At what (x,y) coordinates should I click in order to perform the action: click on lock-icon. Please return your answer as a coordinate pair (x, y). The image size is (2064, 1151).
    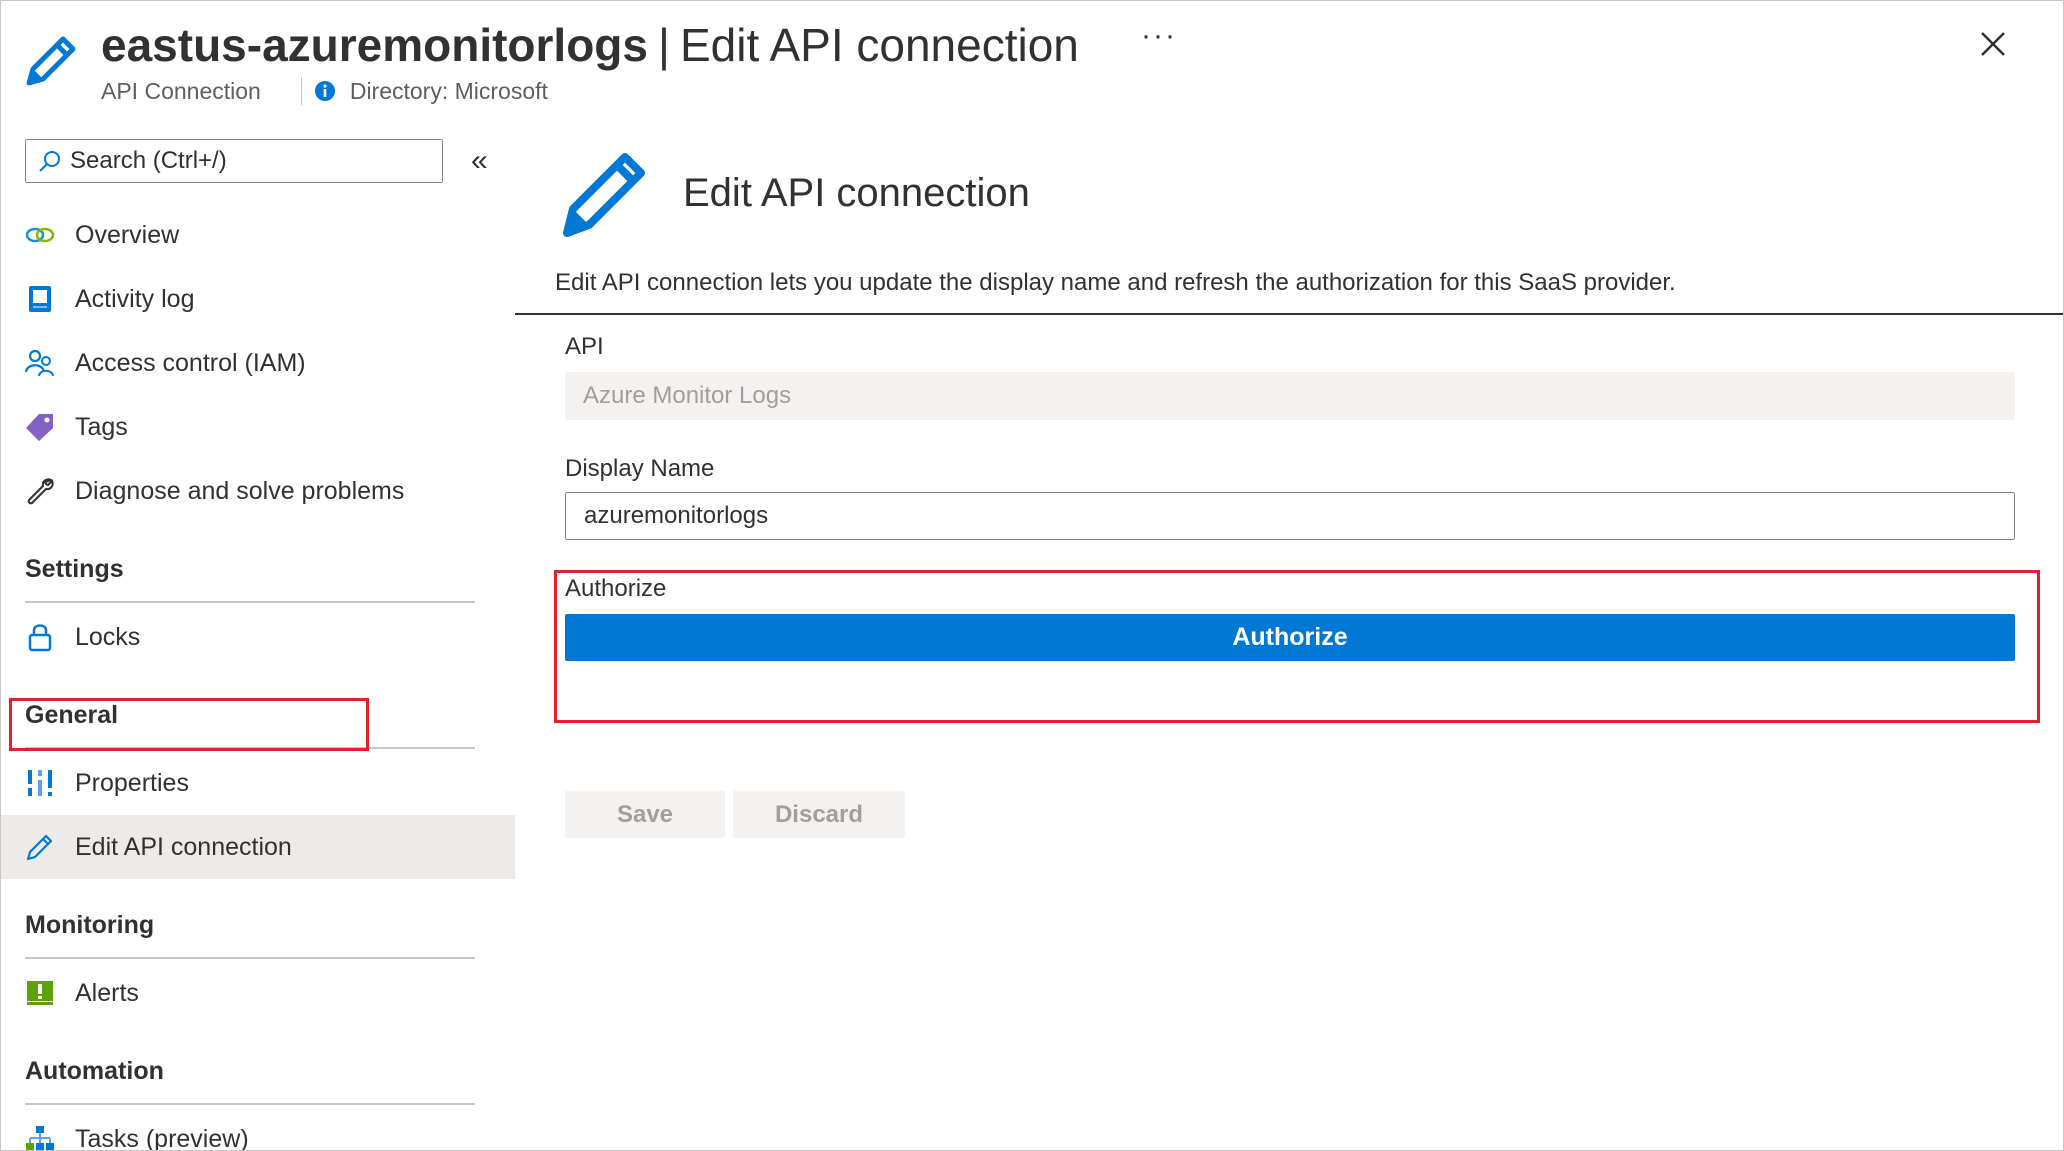
    Looking at the image, I should click on (40, 638).